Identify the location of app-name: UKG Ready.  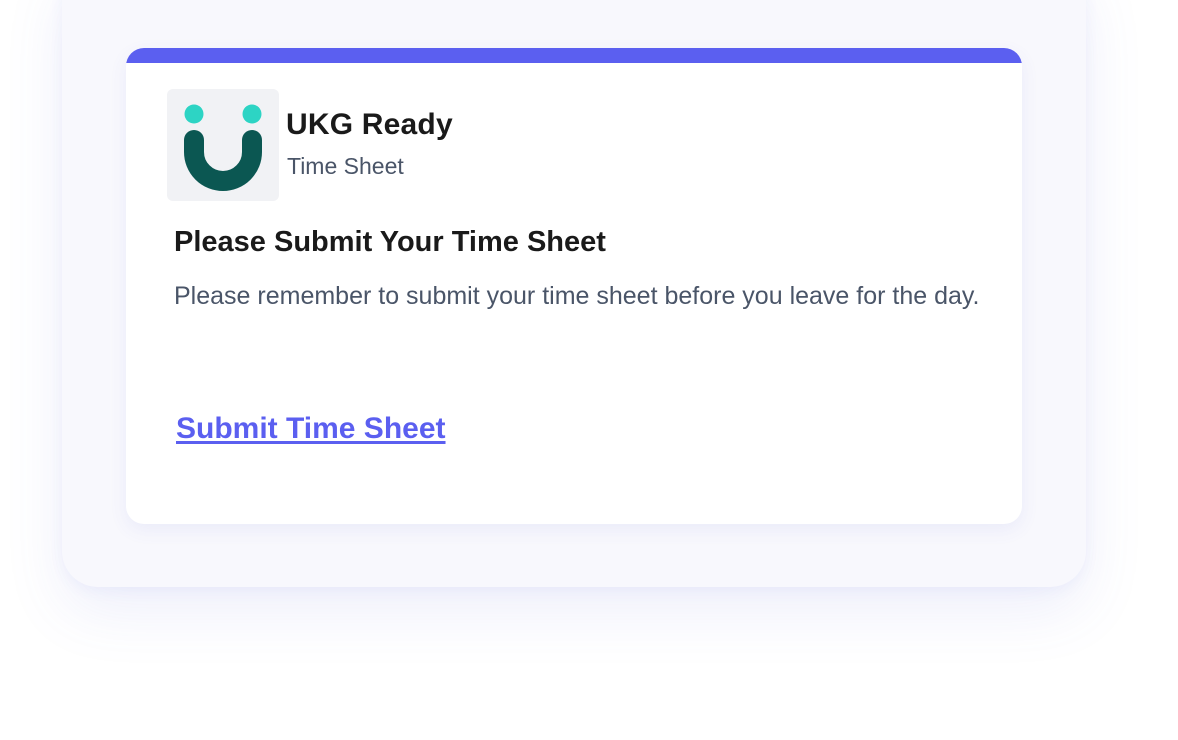
(369, 124).